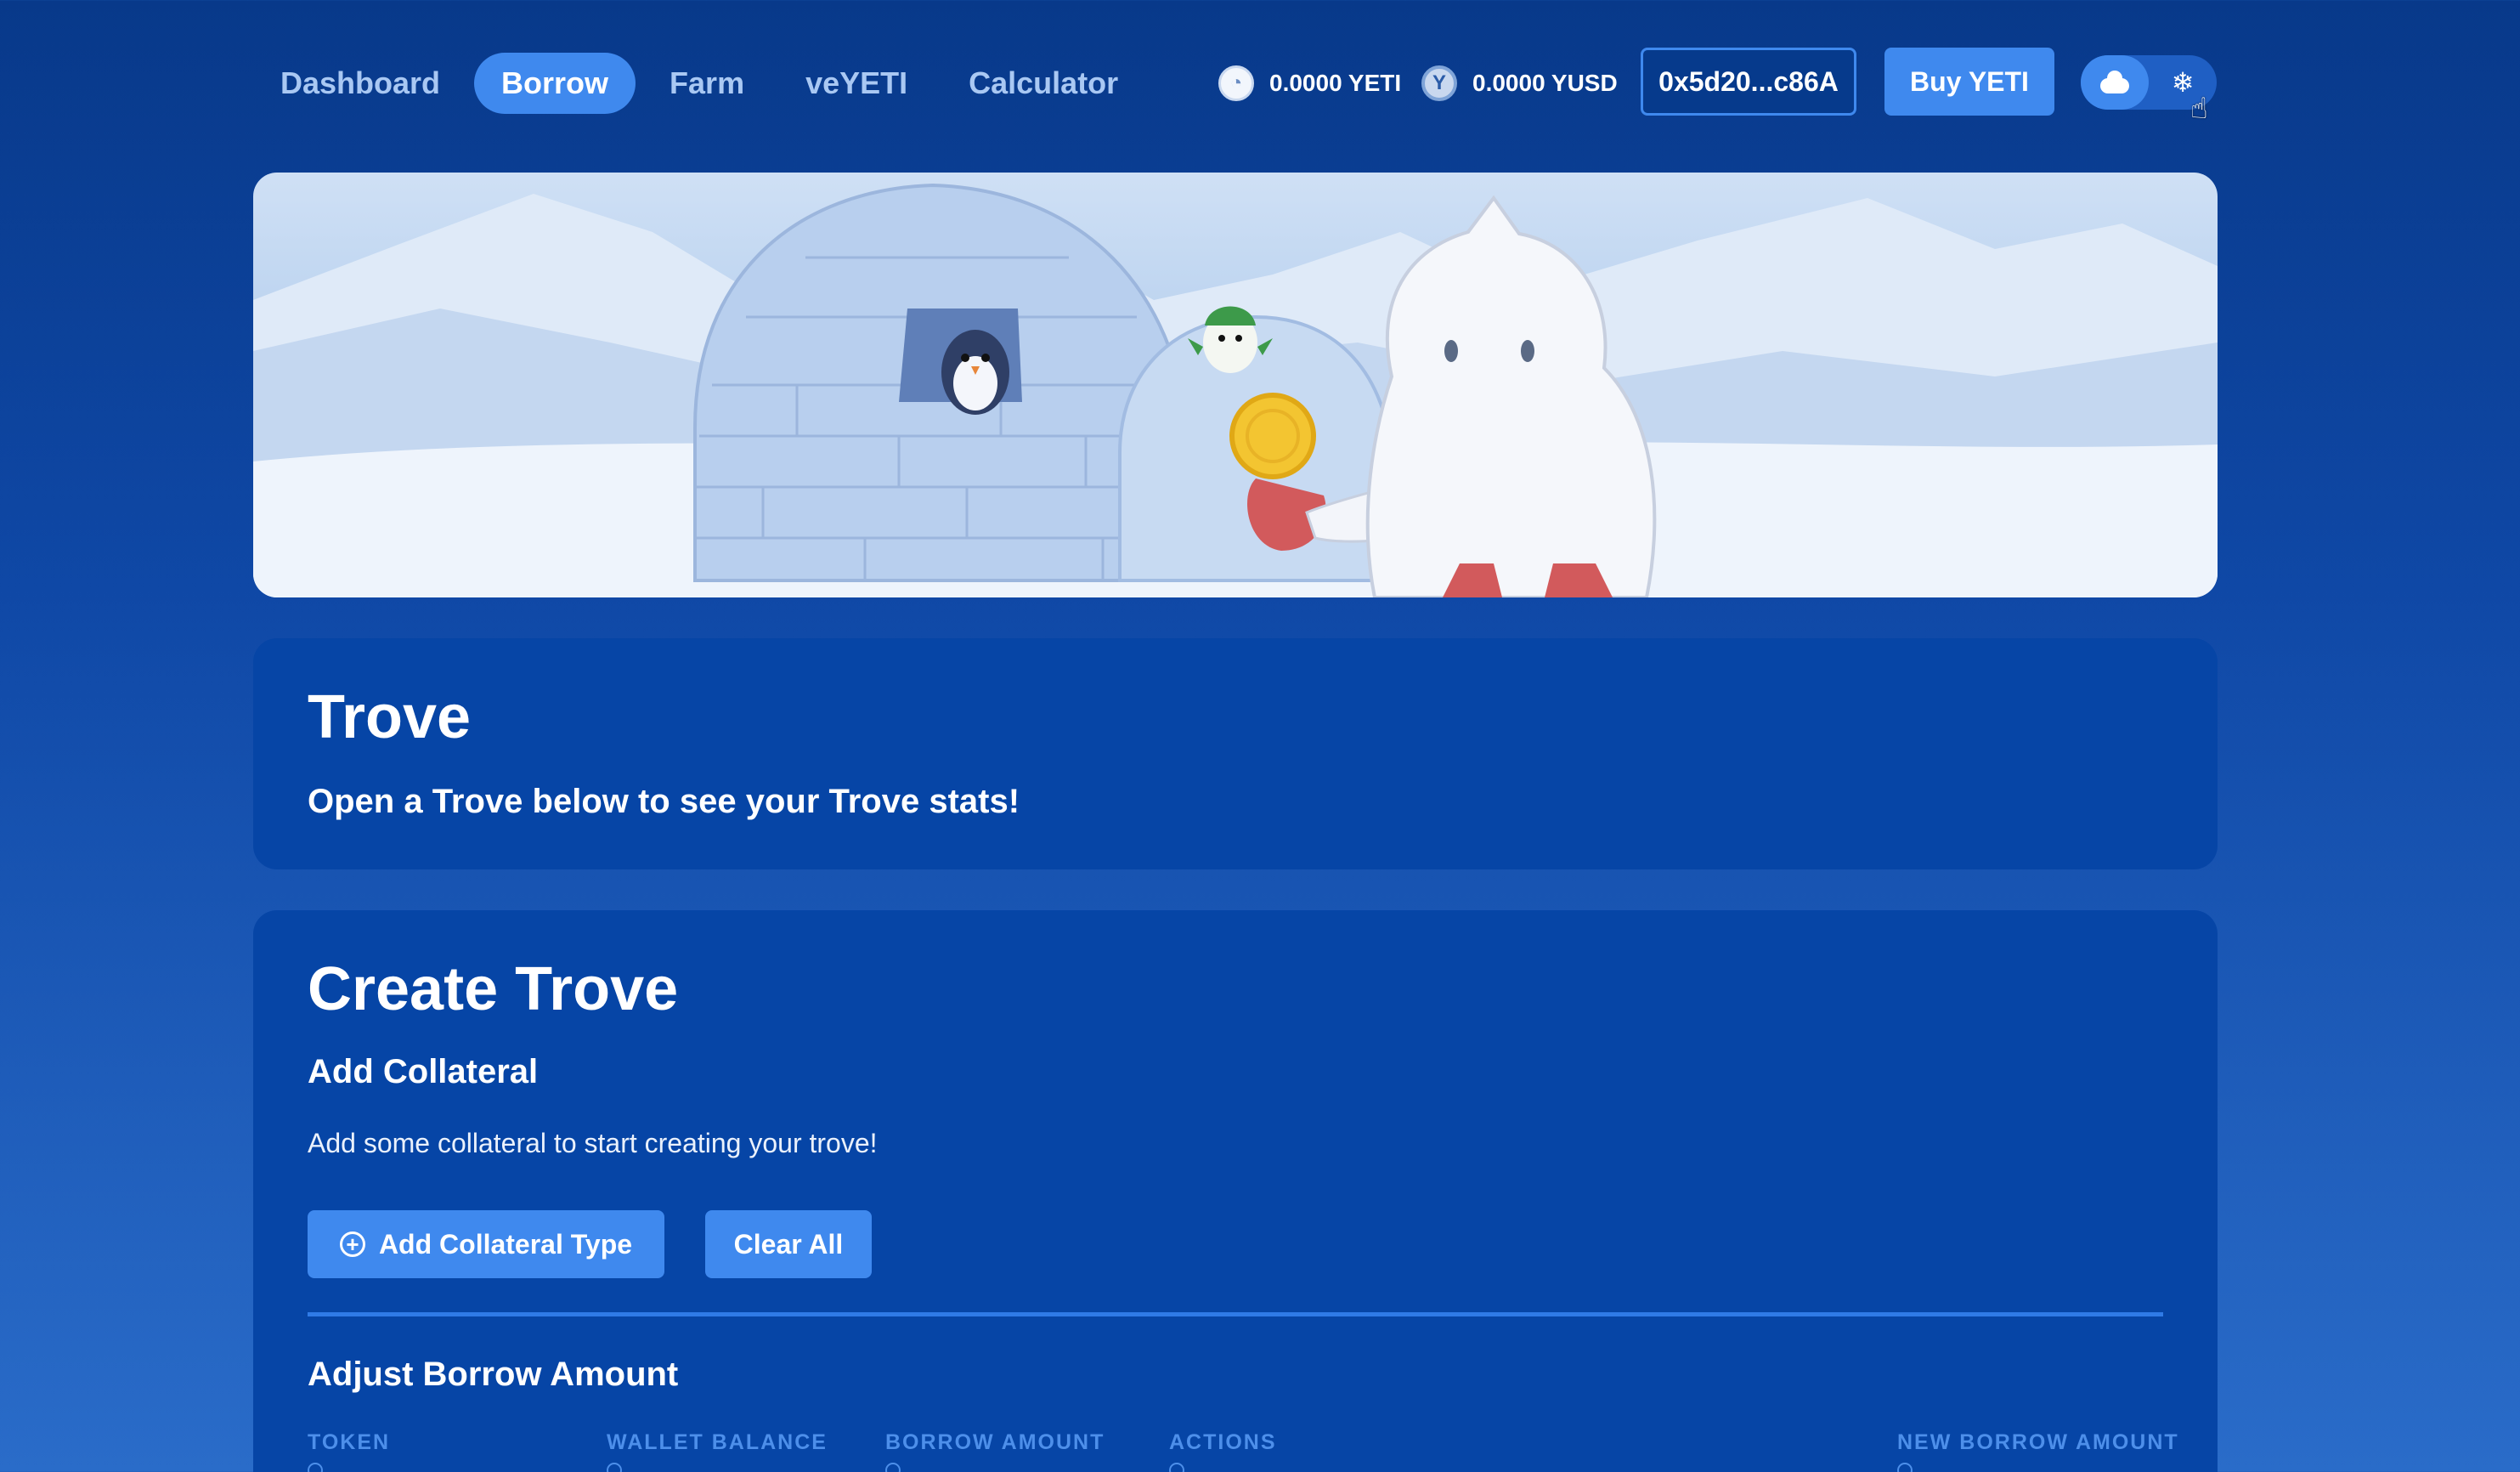  Describe the element at coordinates (1236, 1314) in the screenshot. I see `section-divider` at that location.